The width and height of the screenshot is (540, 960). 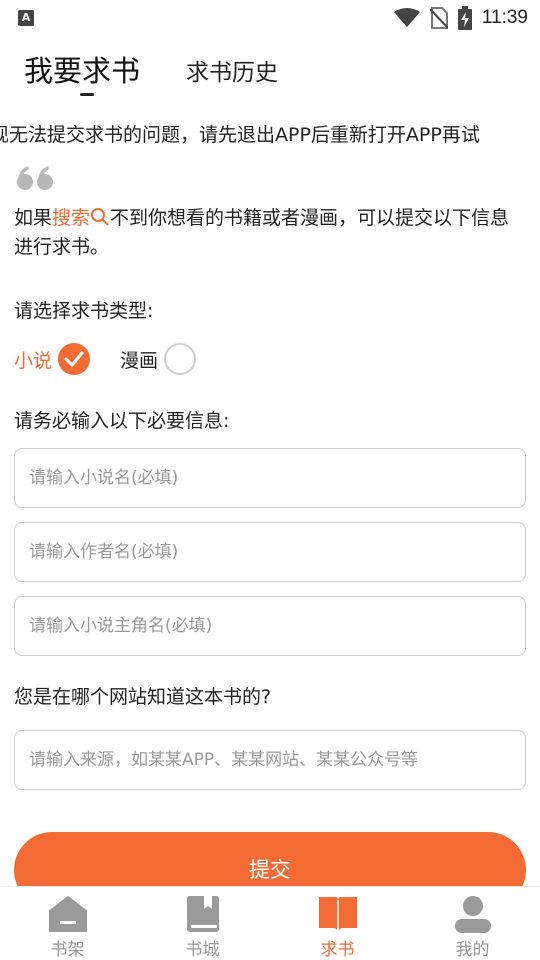 What do you see at coordinates (472, 950) in the screenshot?
I see `nav-label-mine: 我的` at bounding box center [472, 950].